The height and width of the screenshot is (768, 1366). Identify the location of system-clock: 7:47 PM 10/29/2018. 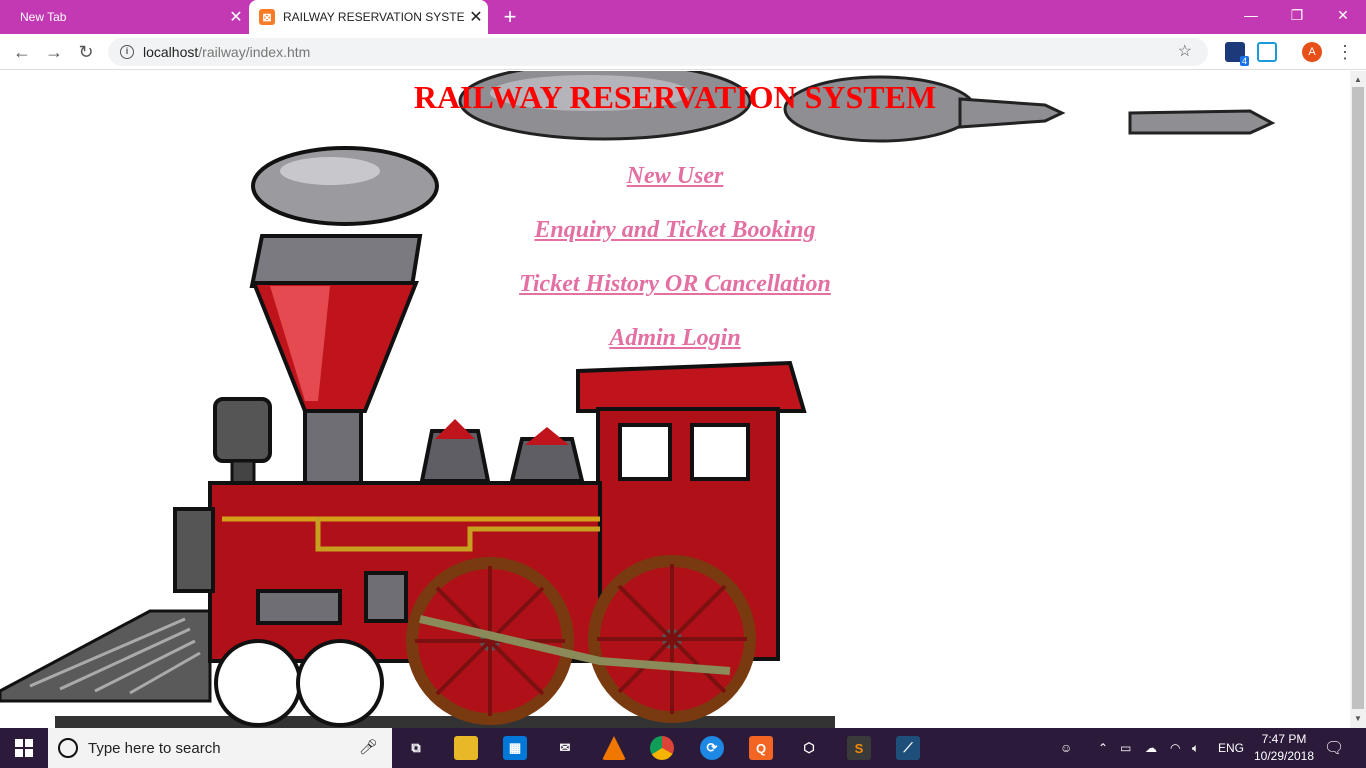
(1284, 748).